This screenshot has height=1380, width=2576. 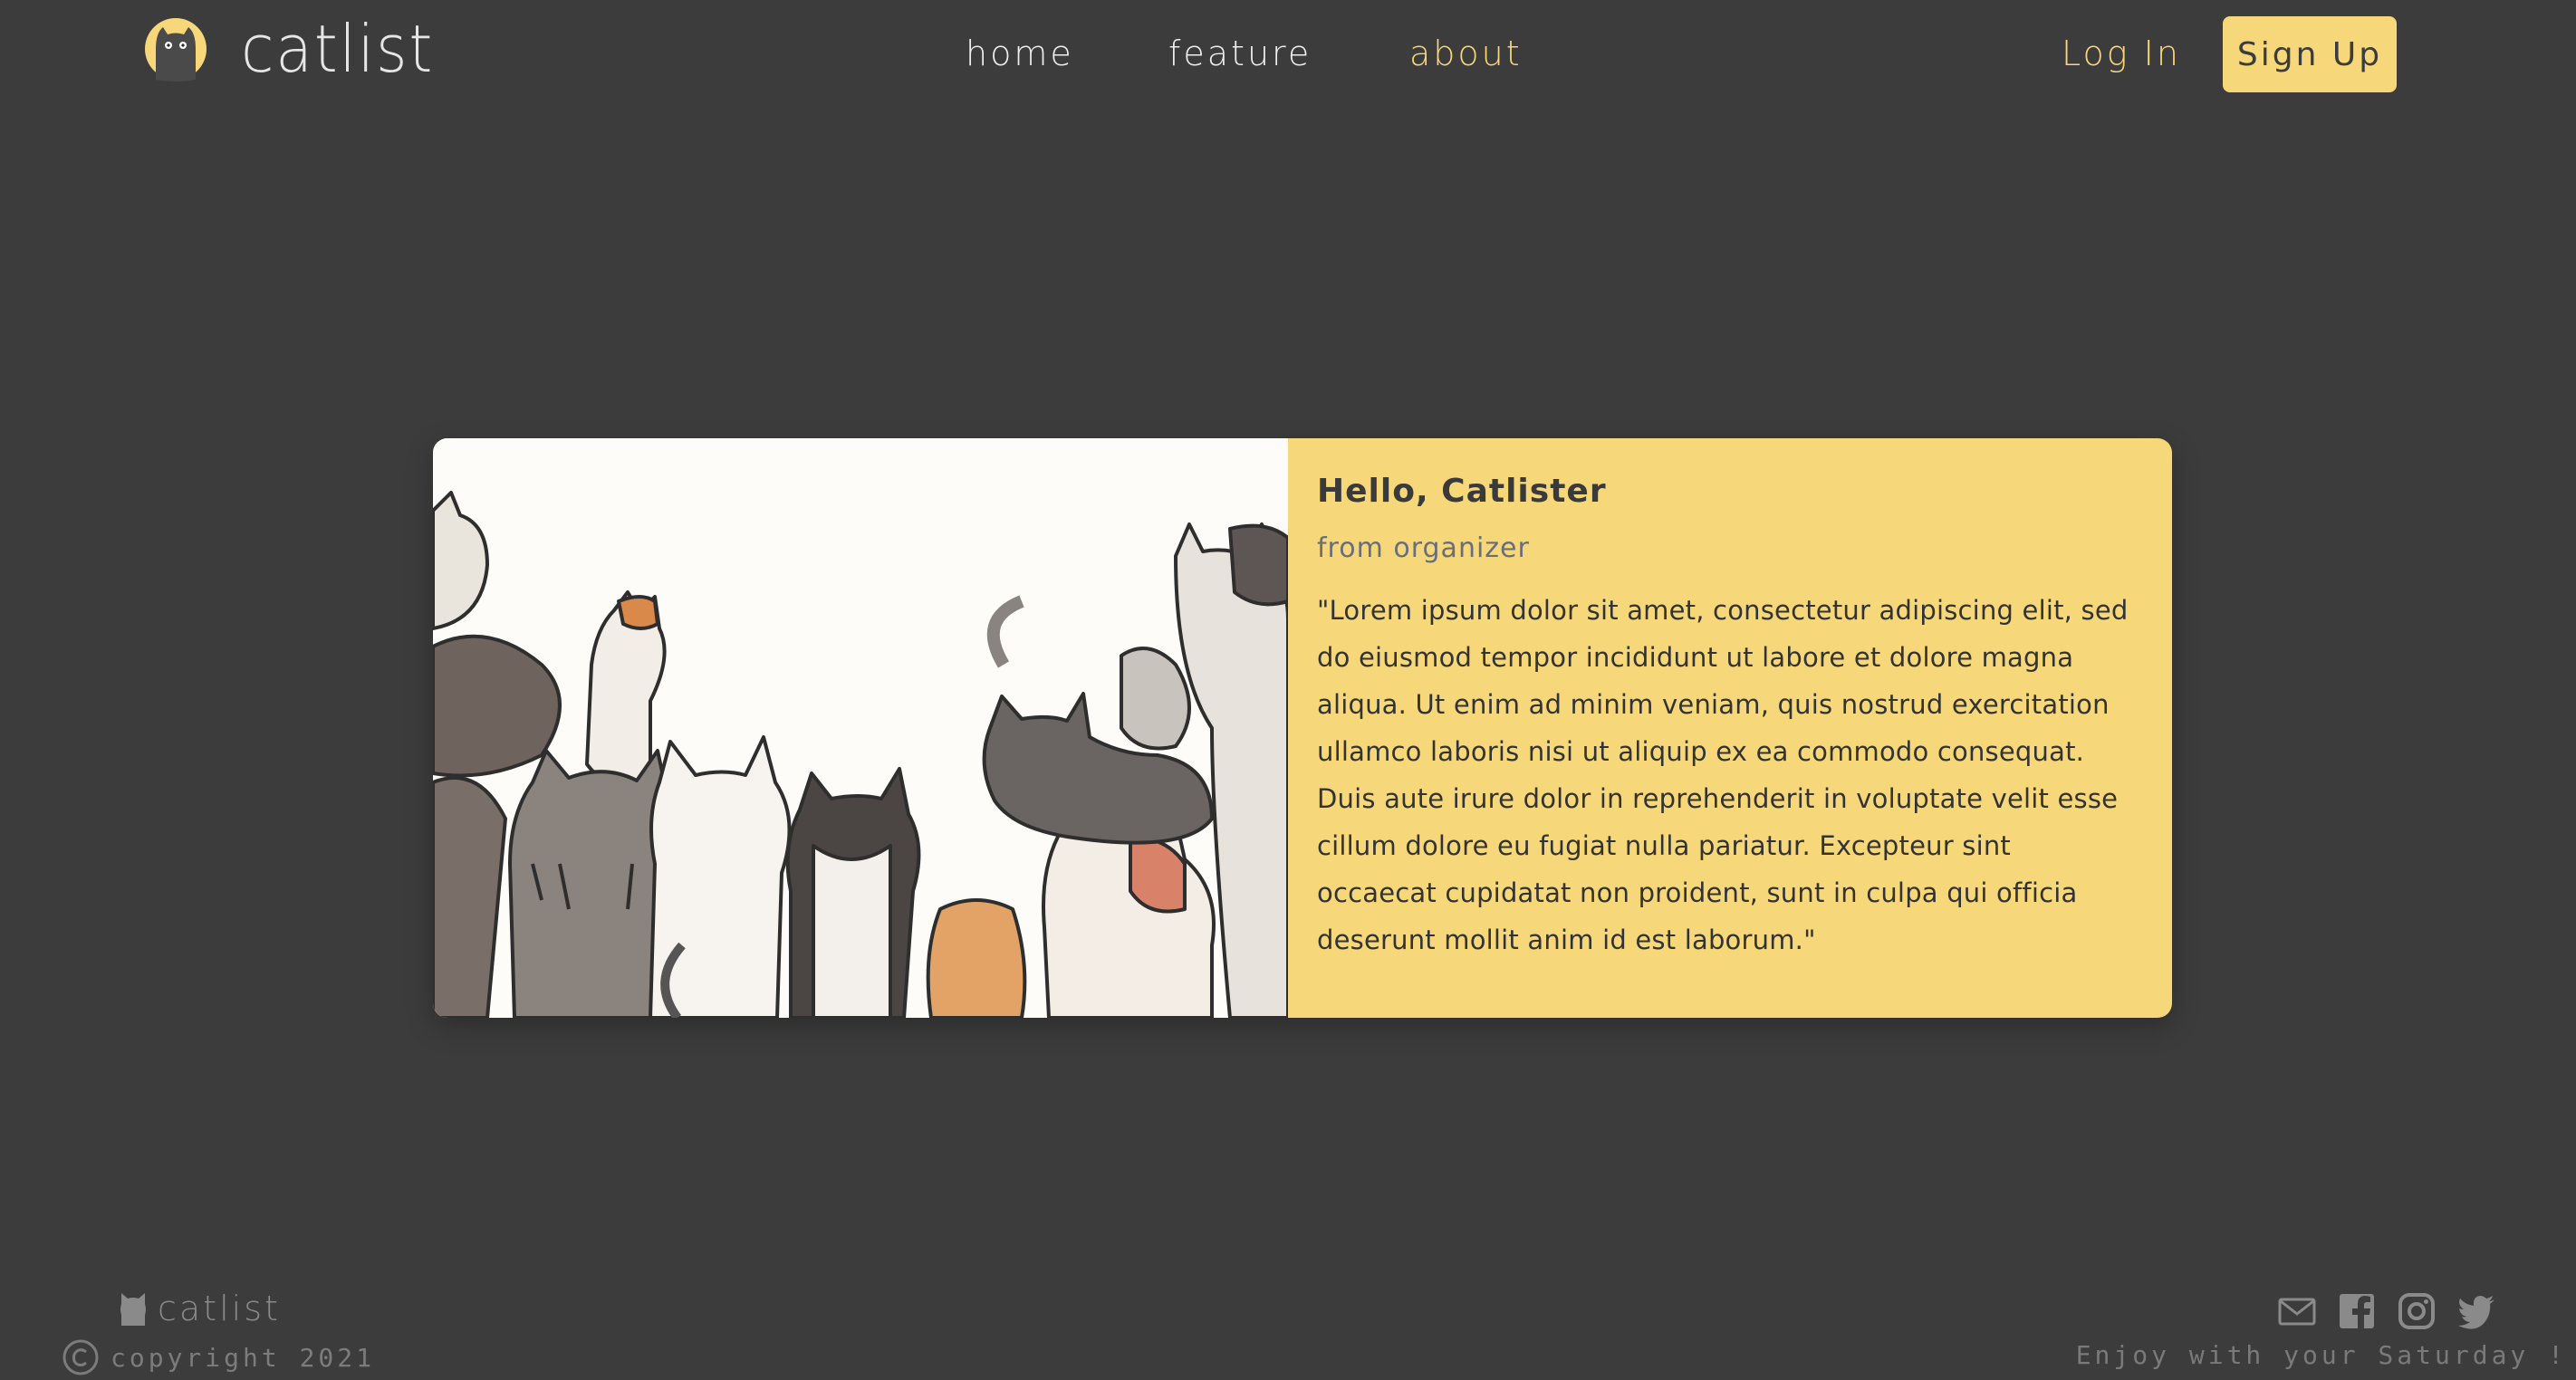 I want to click on footer-copyright: copyright 2021, so click(x=218, y=1357).